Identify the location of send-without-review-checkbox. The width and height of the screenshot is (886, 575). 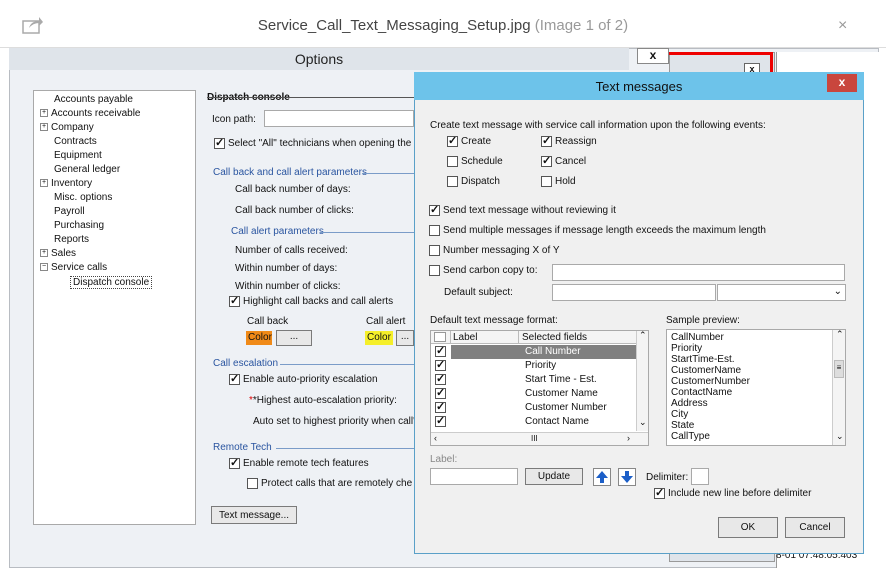
(434, 209).